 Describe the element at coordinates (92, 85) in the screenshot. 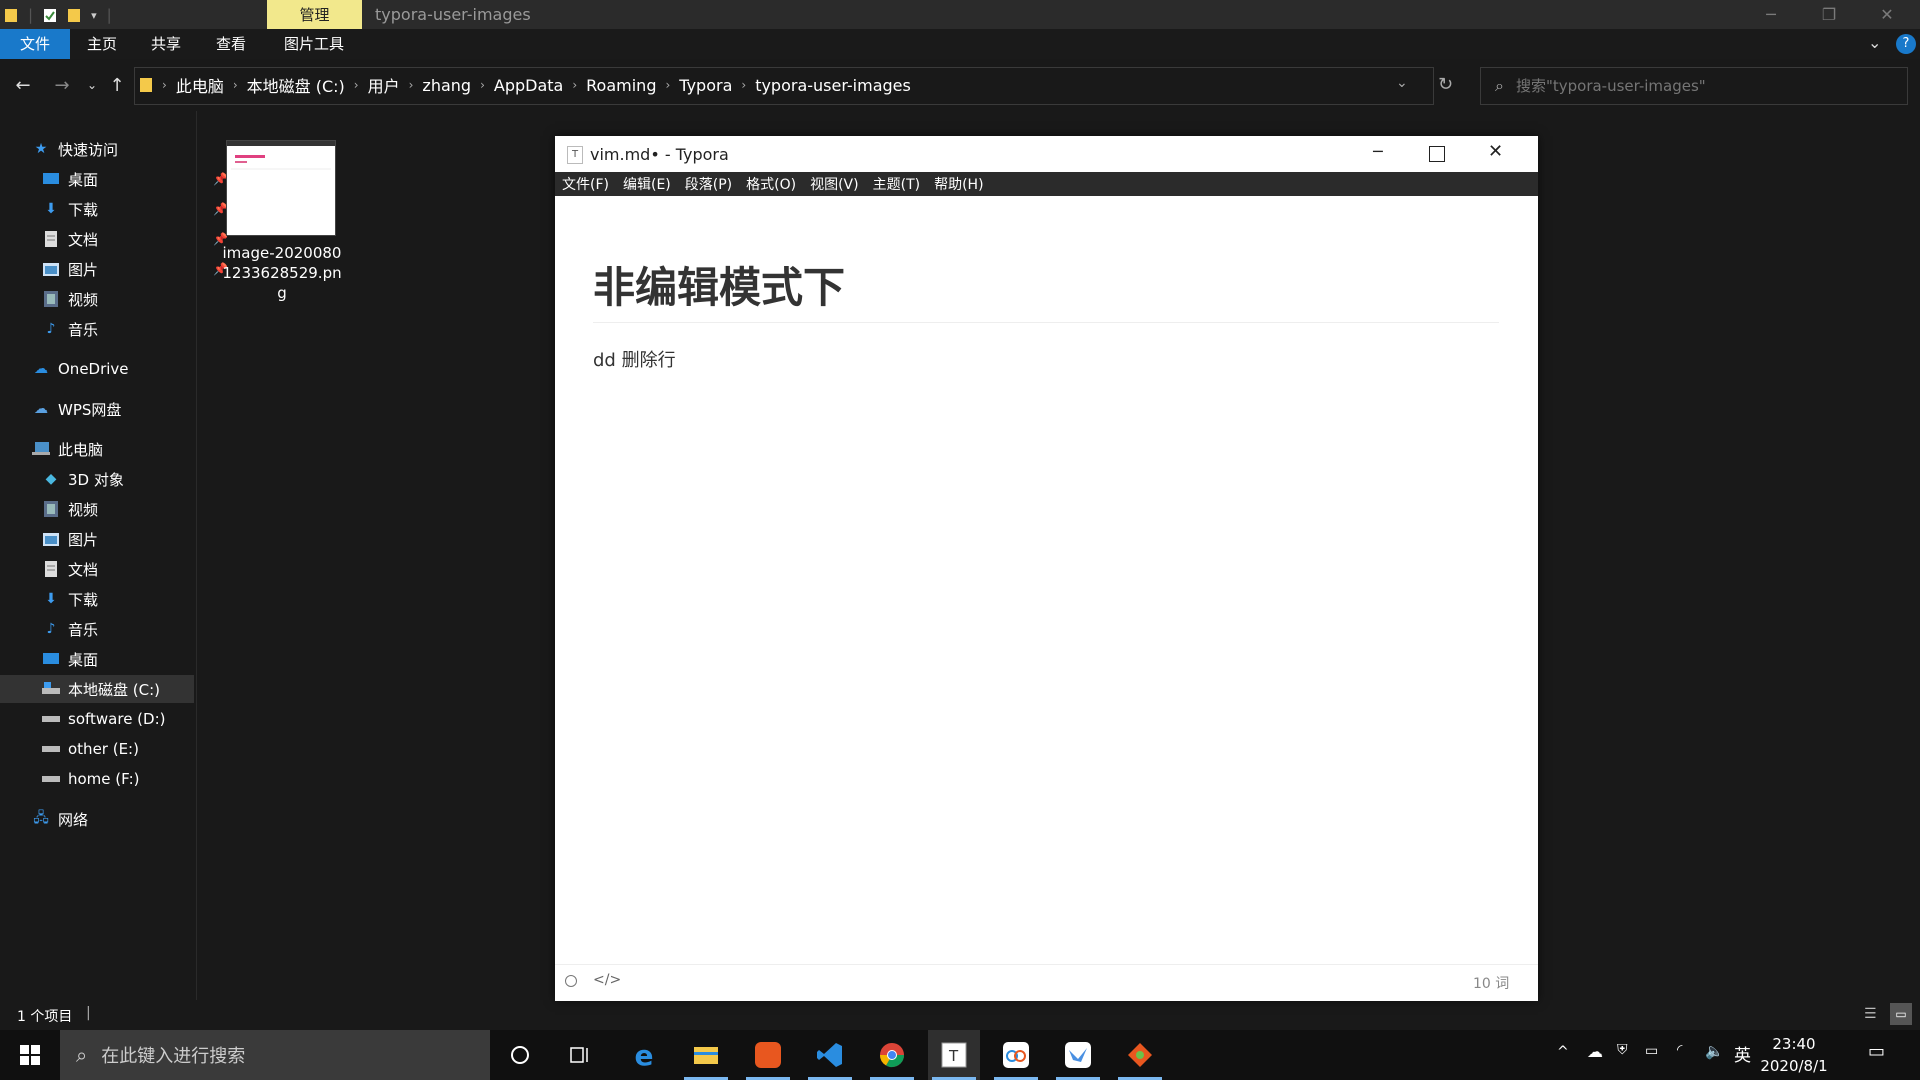

I see `recent-locations-icon: ⌄` at that location.